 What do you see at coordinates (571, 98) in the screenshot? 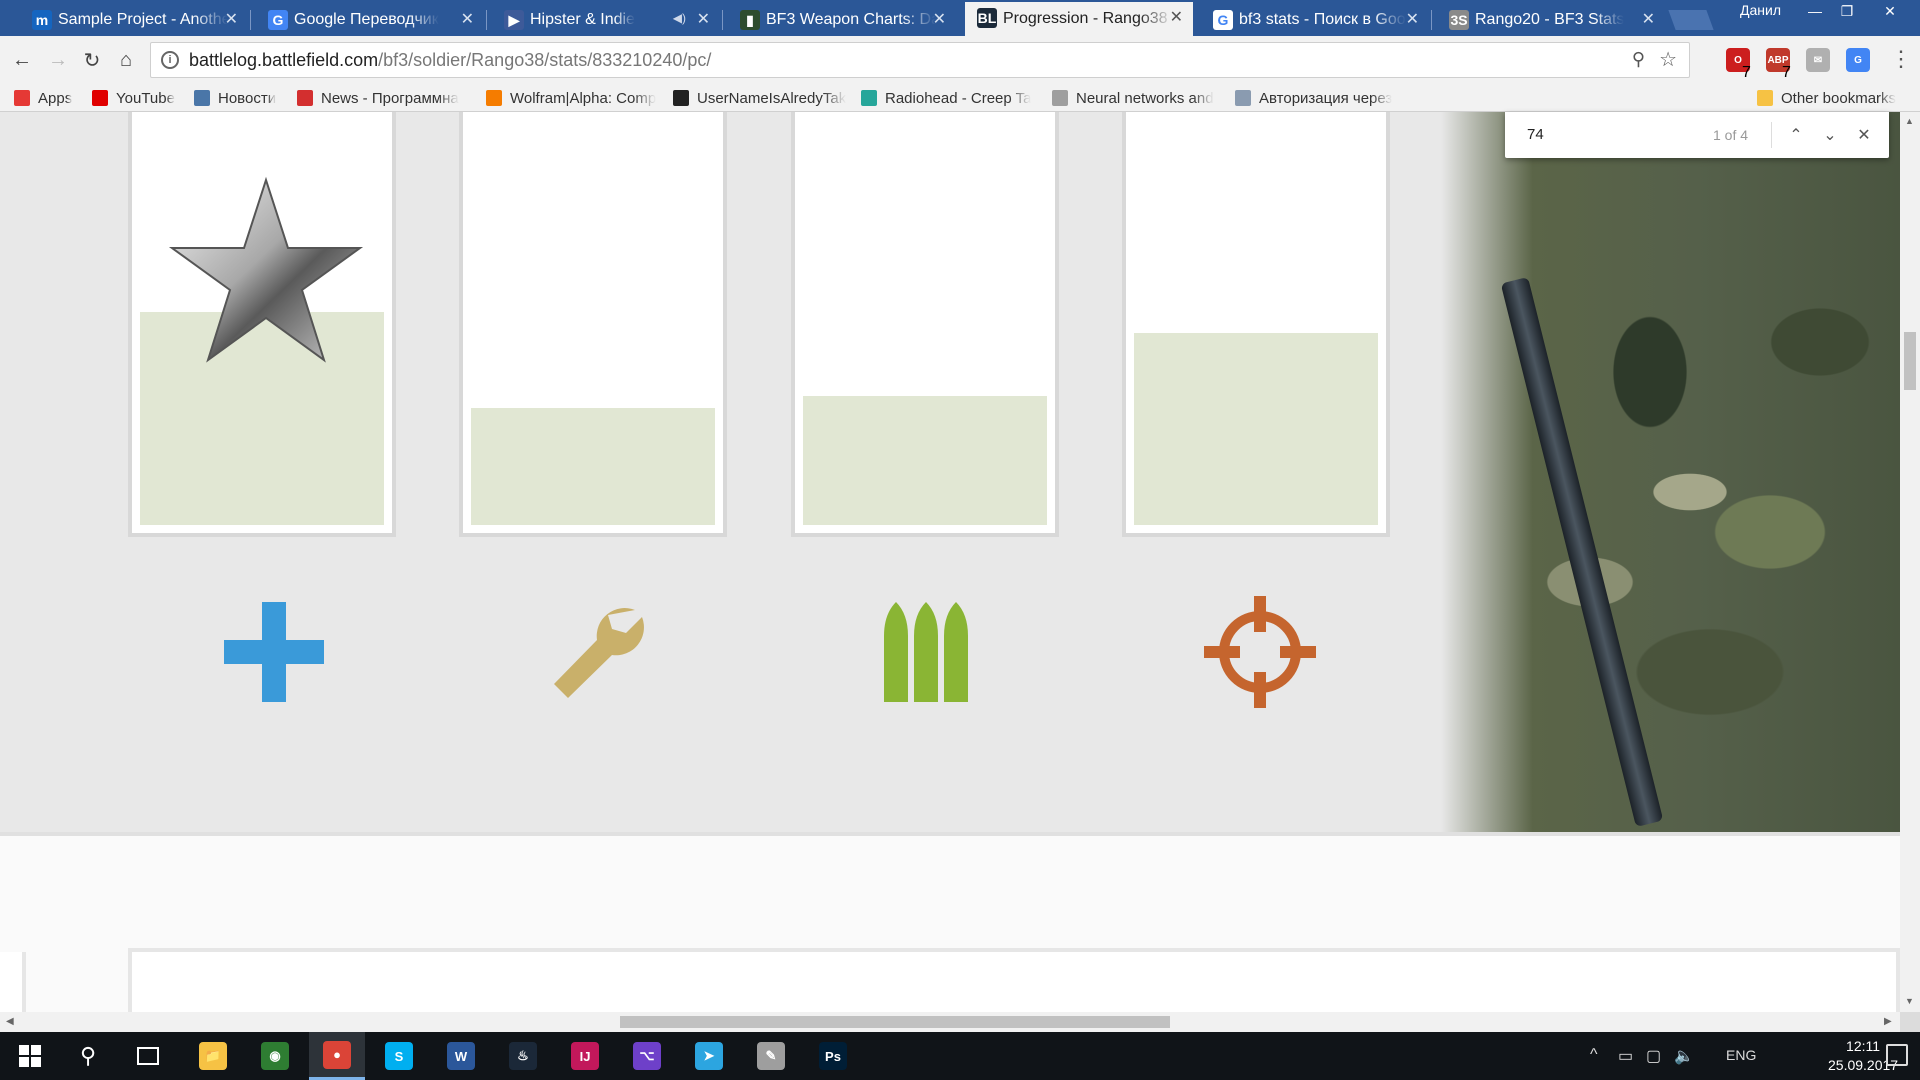
I see `bookmark-item: Wolfram|Alpha: Comp` at bounding box center [571, 98].